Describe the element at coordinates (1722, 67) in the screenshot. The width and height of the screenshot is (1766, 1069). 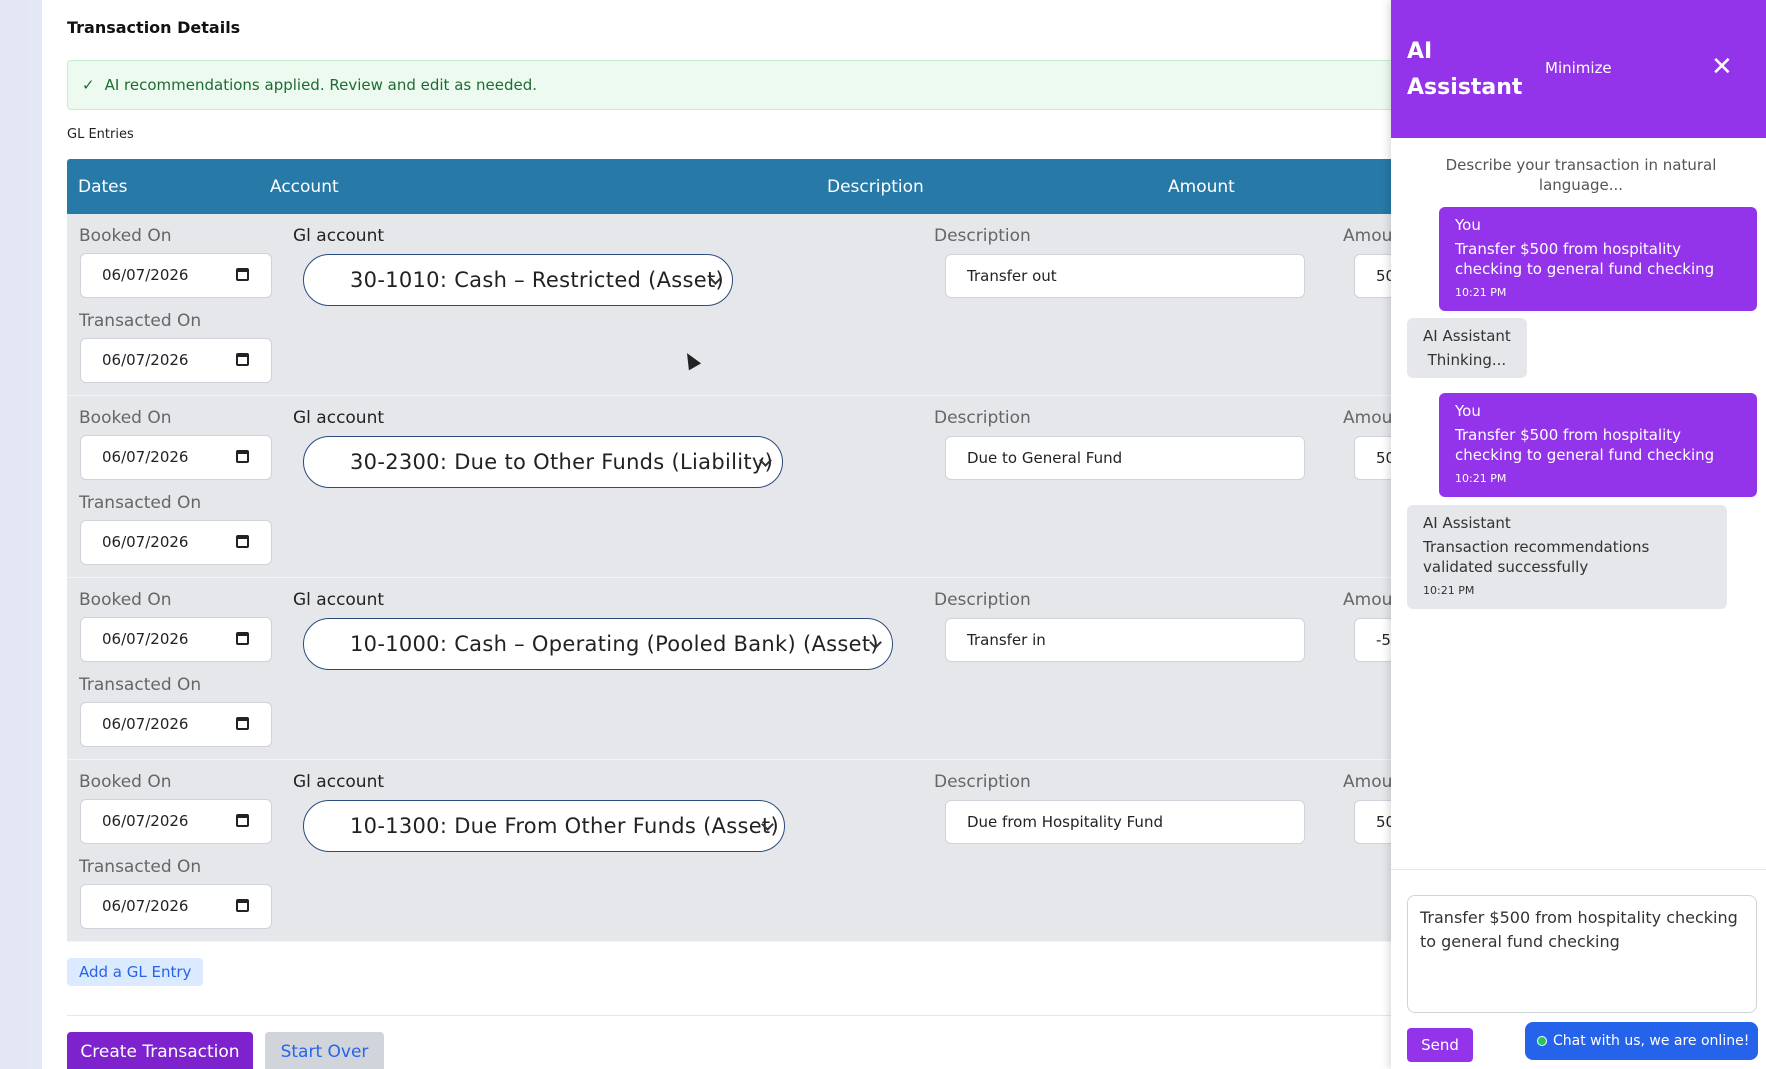
I see `close-icon: ✕` at that location.